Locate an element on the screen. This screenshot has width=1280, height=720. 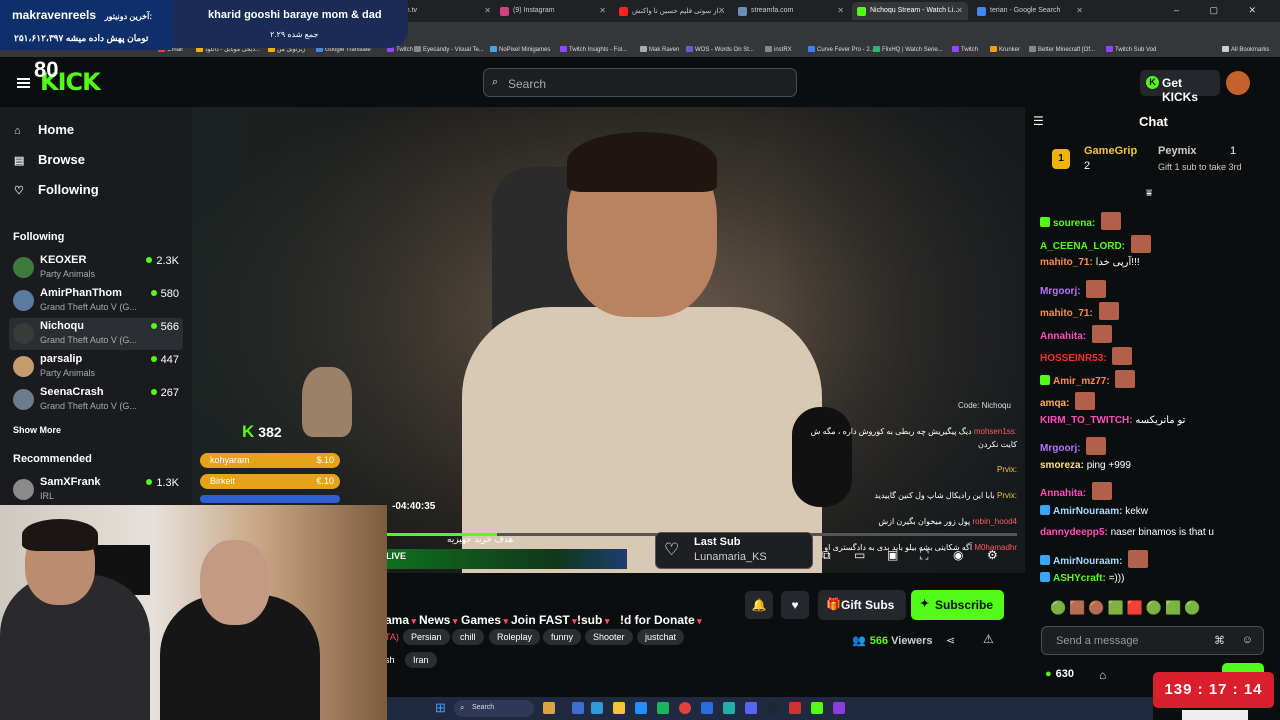
chat-message: A_CEENA_LORD: is located at coordinates (1095, 243).